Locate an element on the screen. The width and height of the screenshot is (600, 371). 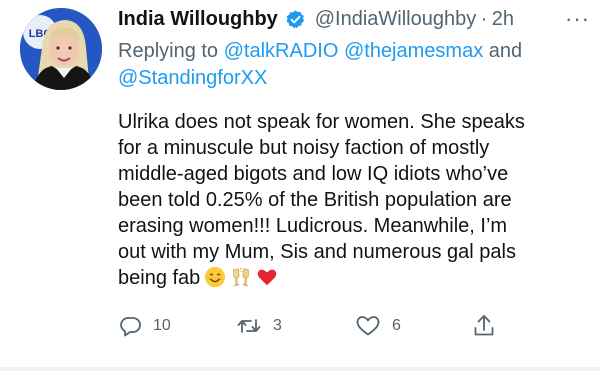
like-button: 6 is located at coordinates (378, 326).